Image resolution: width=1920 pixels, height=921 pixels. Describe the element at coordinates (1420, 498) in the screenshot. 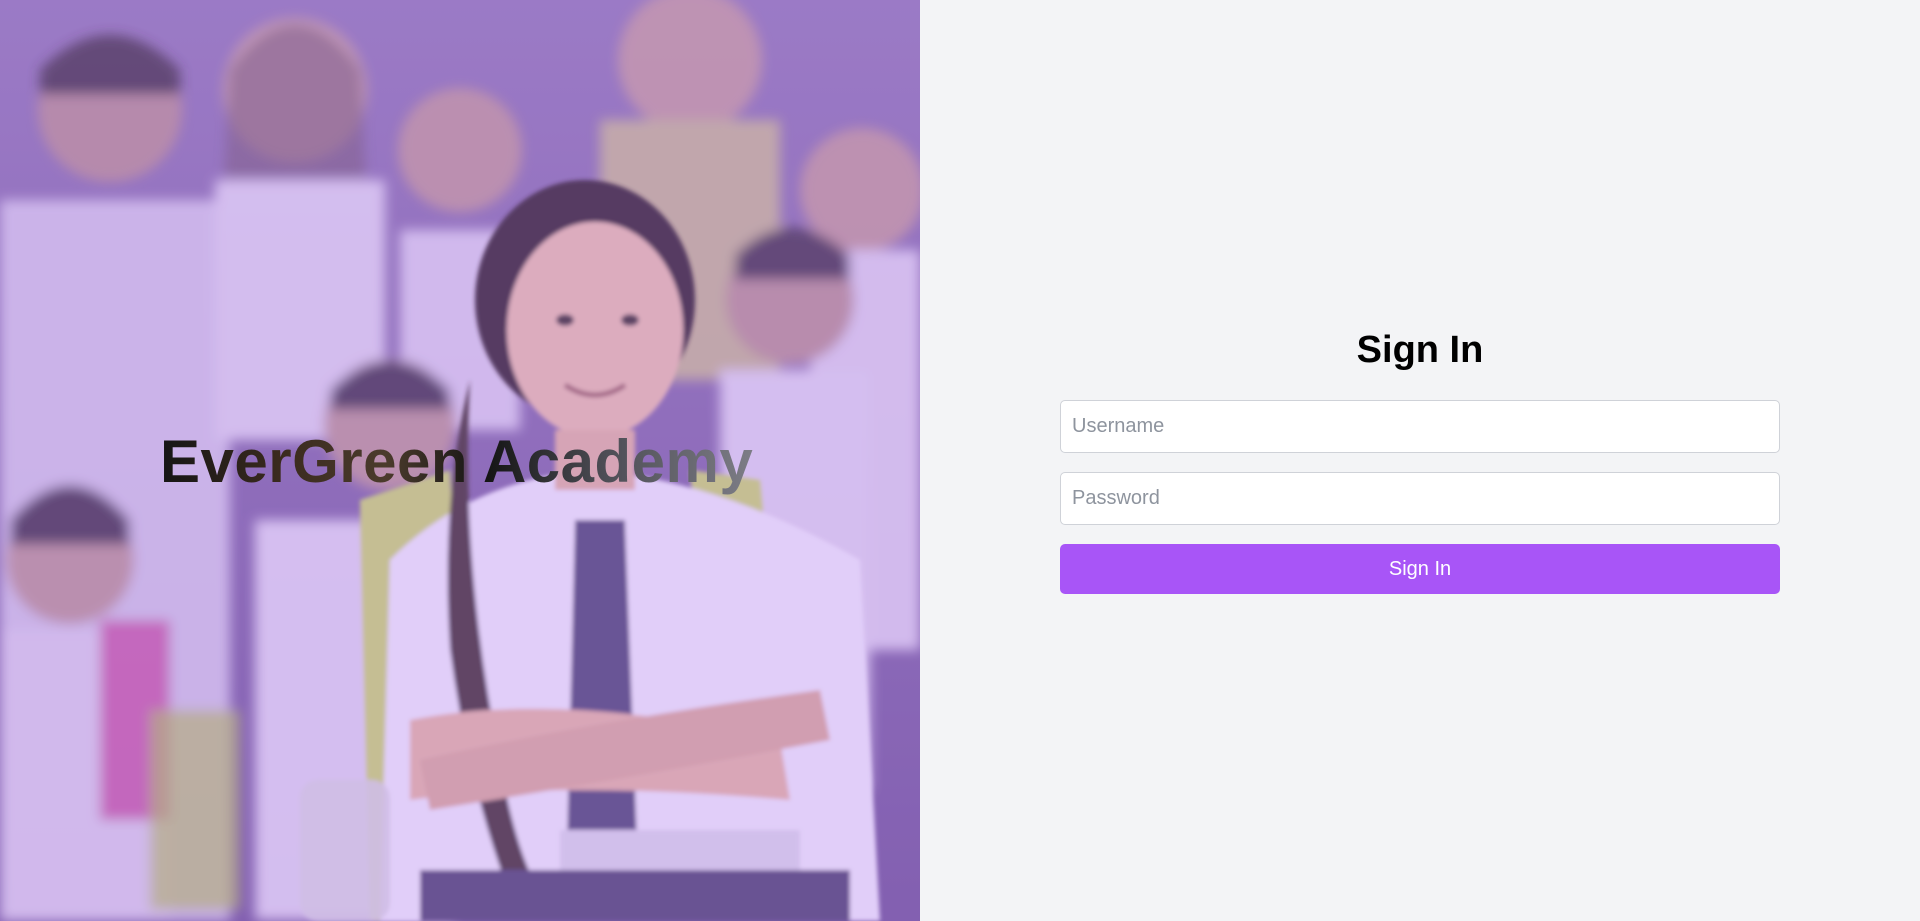

I see `password-input` at that location.